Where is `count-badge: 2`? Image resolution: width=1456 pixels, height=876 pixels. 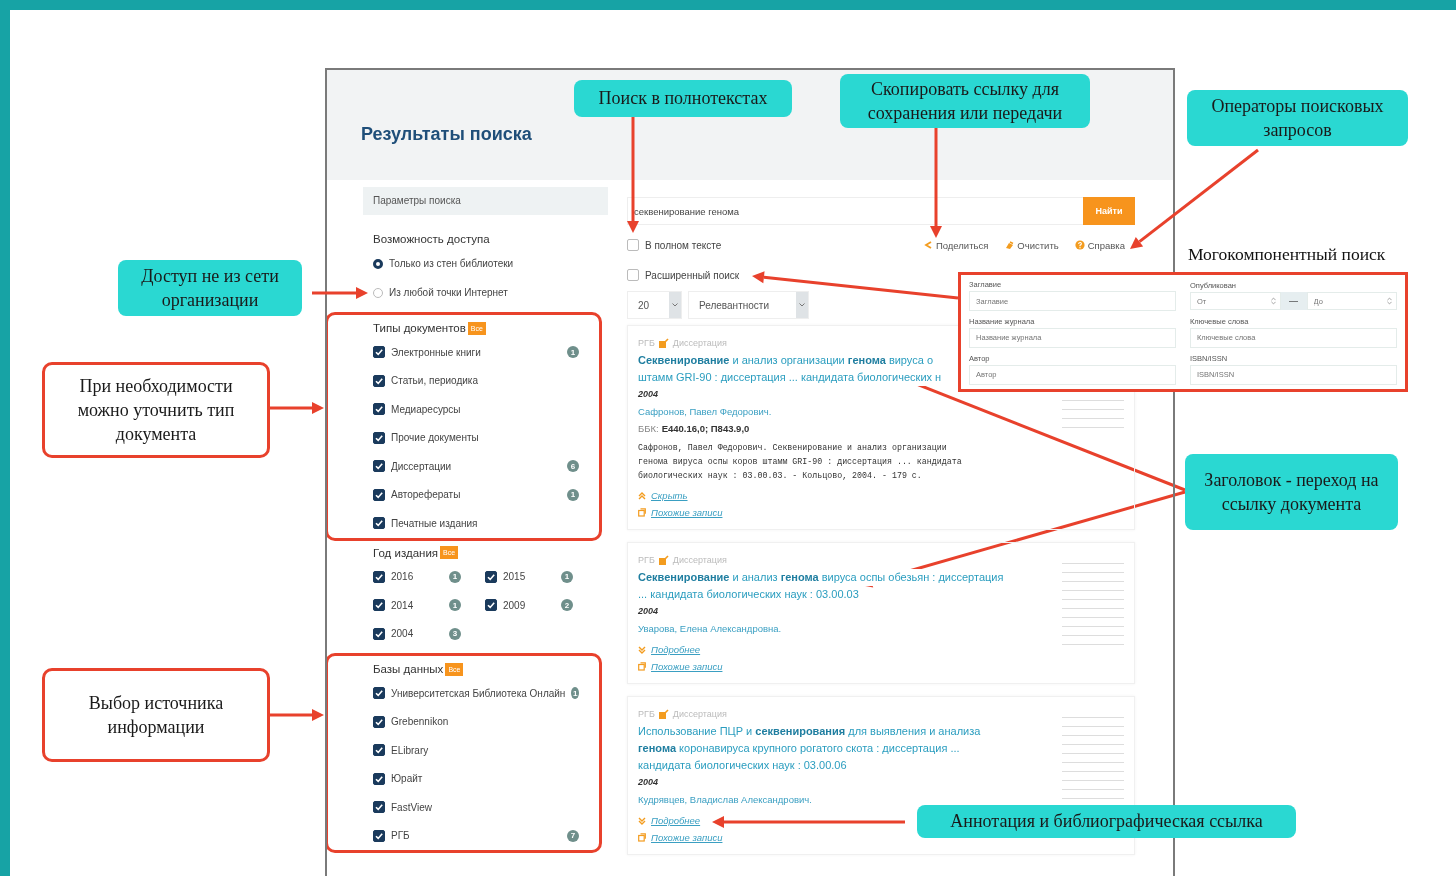
count-badge: 2 is located at coordinates (567, 605).